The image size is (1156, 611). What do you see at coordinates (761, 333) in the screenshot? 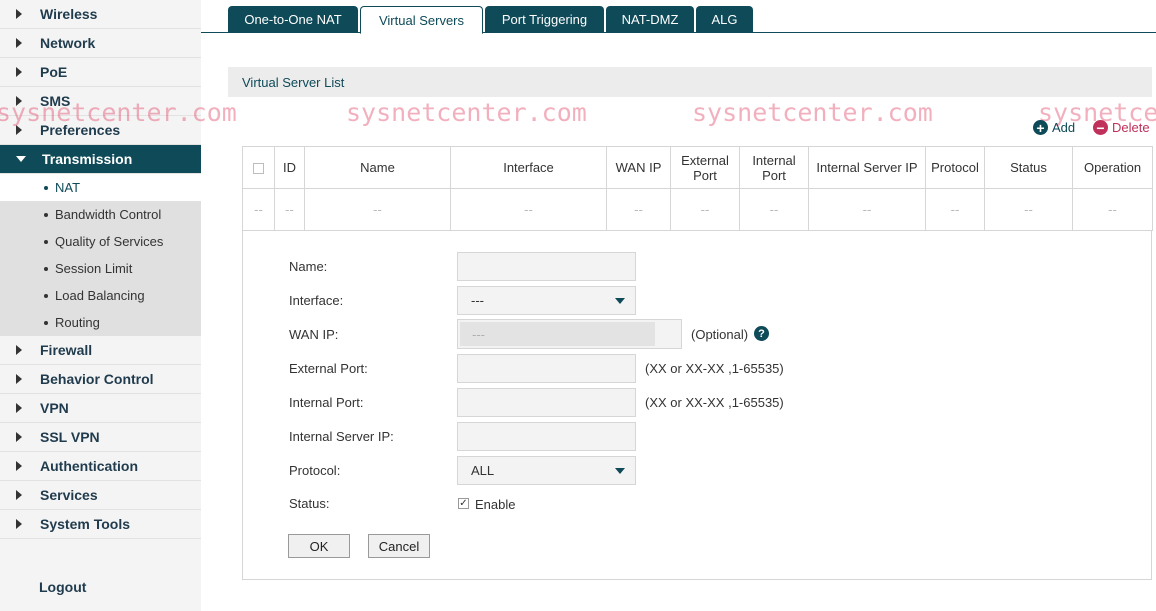
I see `help-icon: ?` at bounding box center [761, 333].